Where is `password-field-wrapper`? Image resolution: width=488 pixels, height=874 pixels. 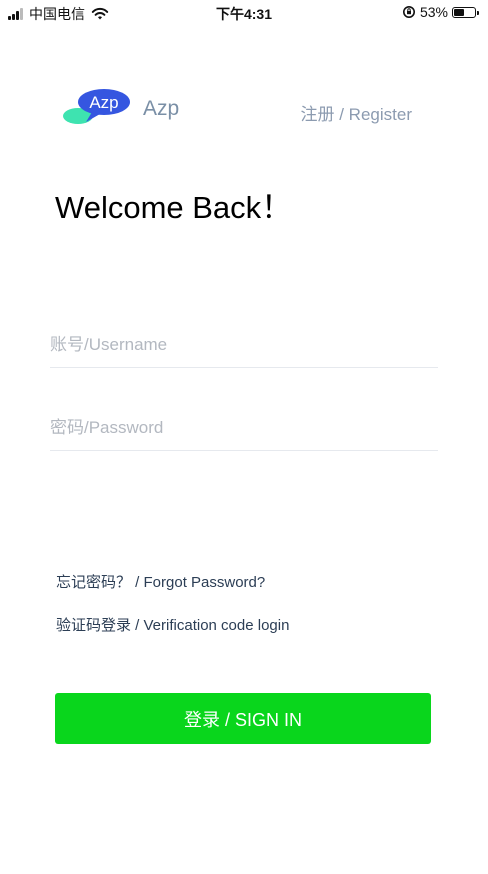
password-field-wrapper is located at coordinates (244, 430).